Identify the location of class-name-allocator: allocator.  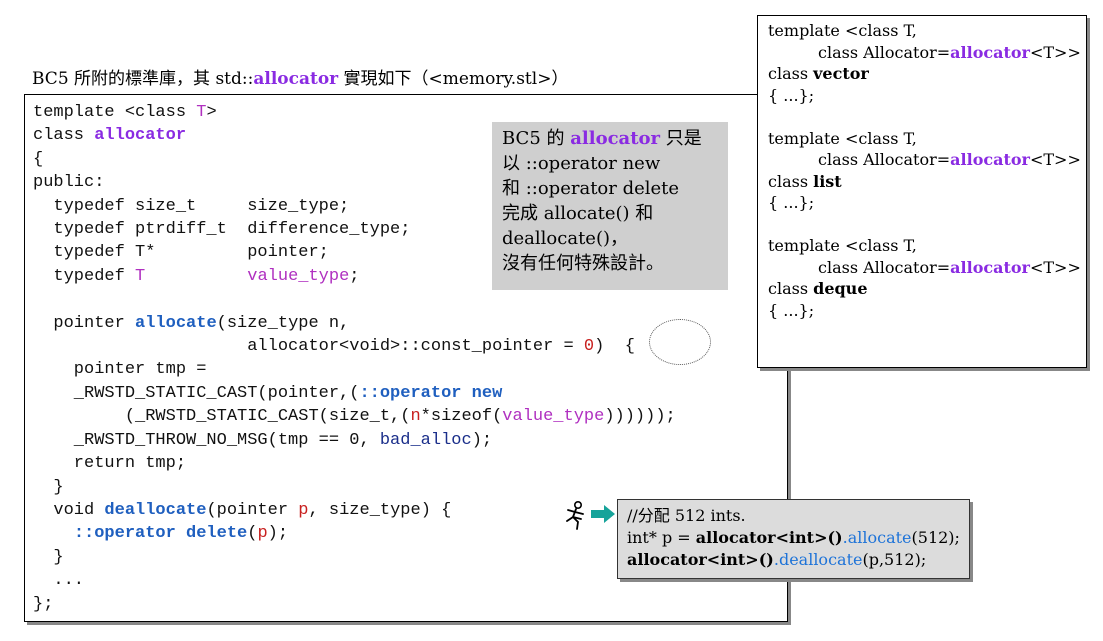
(140, 136).